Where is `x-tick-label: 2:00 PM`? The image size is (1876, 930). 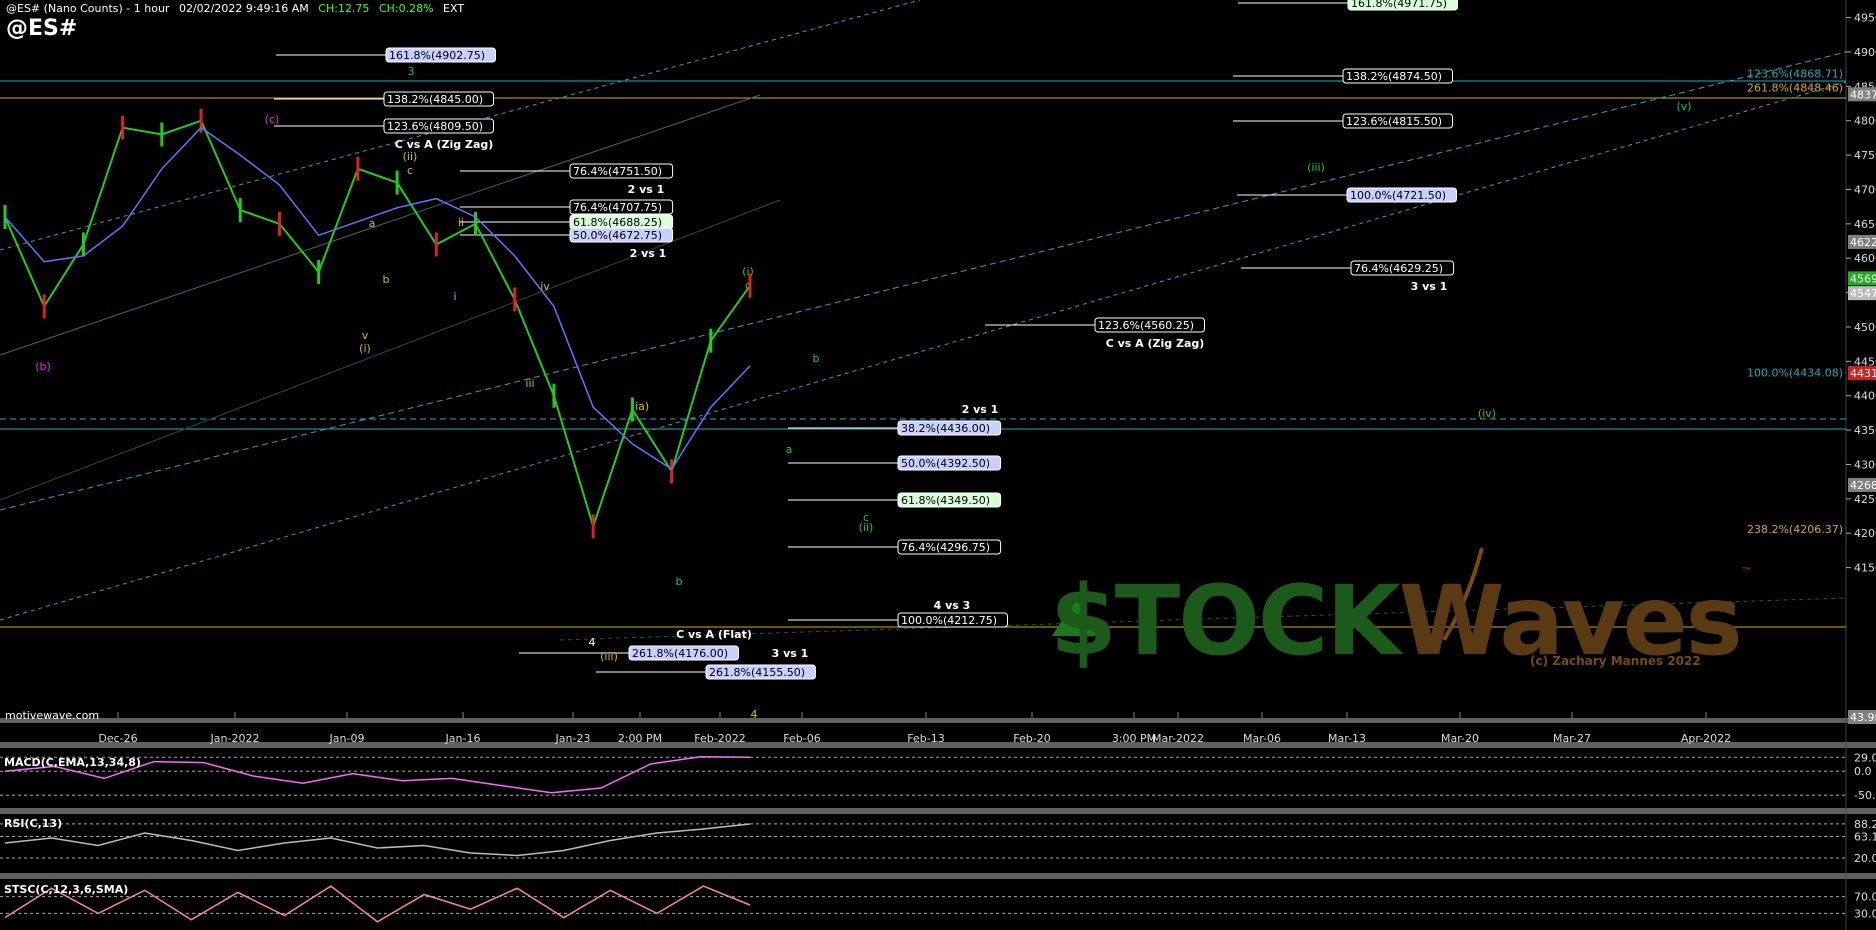
x-tick-label: 2:00 PM is located at coordinates (640, 738).